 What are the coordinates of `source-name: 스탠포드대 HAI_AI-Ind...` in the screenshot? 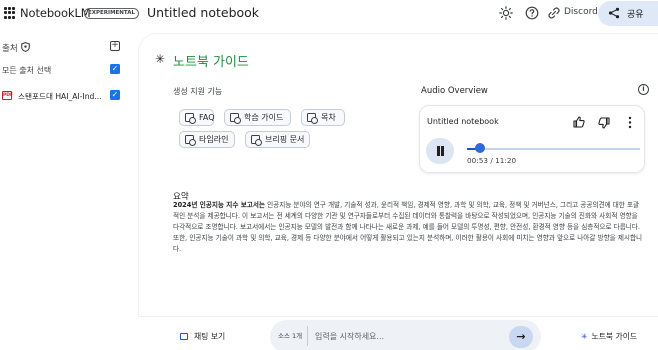 It's located at (60, 96).